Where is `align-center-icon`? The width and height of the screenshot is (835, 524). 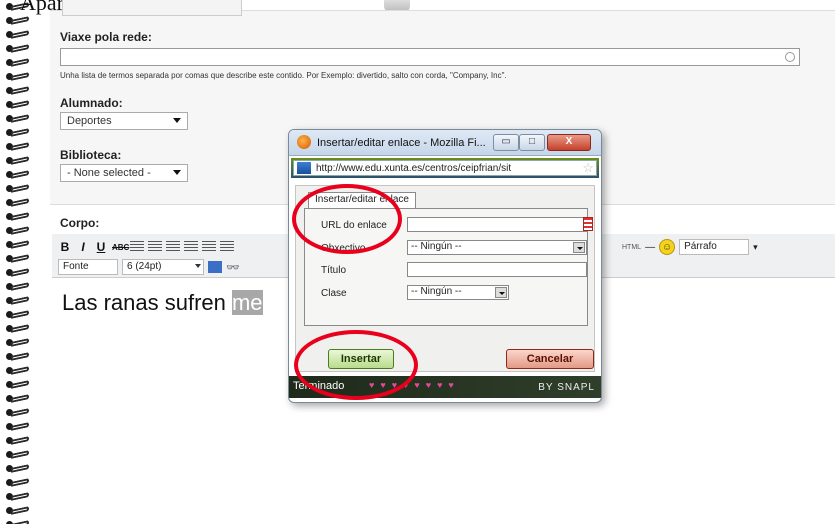
align-center-icon is located at coordinates (155, 247).